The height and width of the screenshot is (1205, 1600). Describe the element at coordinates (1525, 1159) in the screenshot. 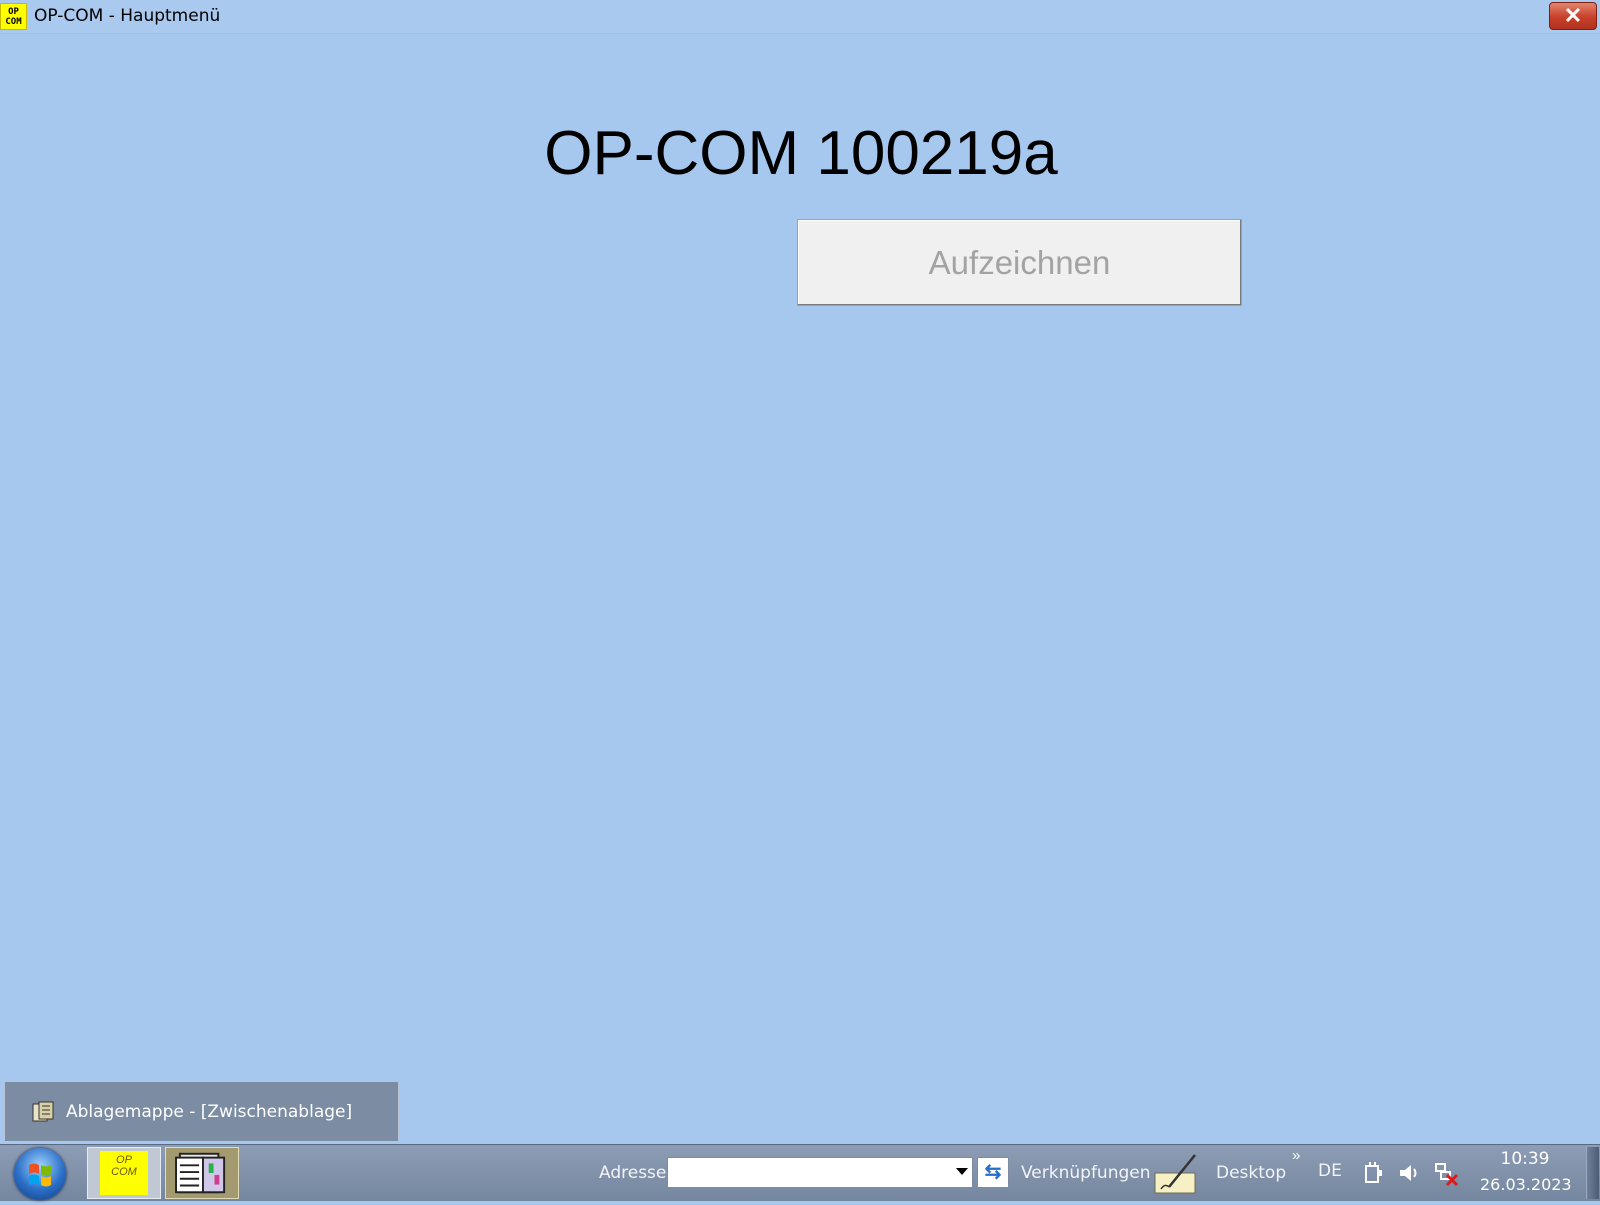

I see `clock-time: 10:39` at that location.